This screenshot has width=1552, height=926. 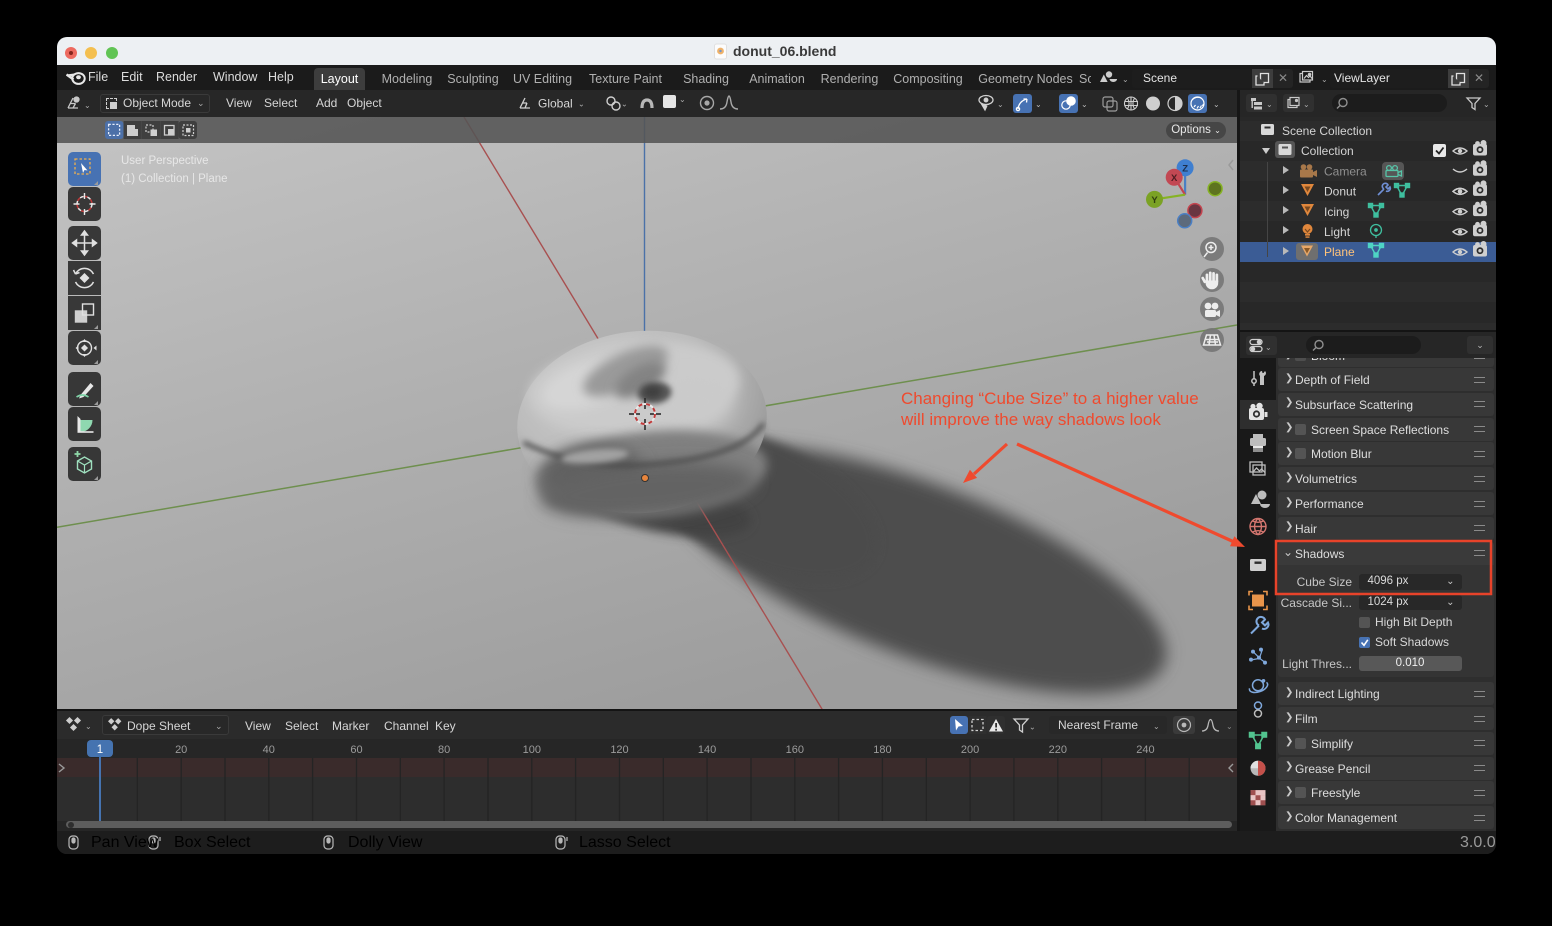 I want to click on svg-text: Nearest Frame, so click(x=1098, y=725).